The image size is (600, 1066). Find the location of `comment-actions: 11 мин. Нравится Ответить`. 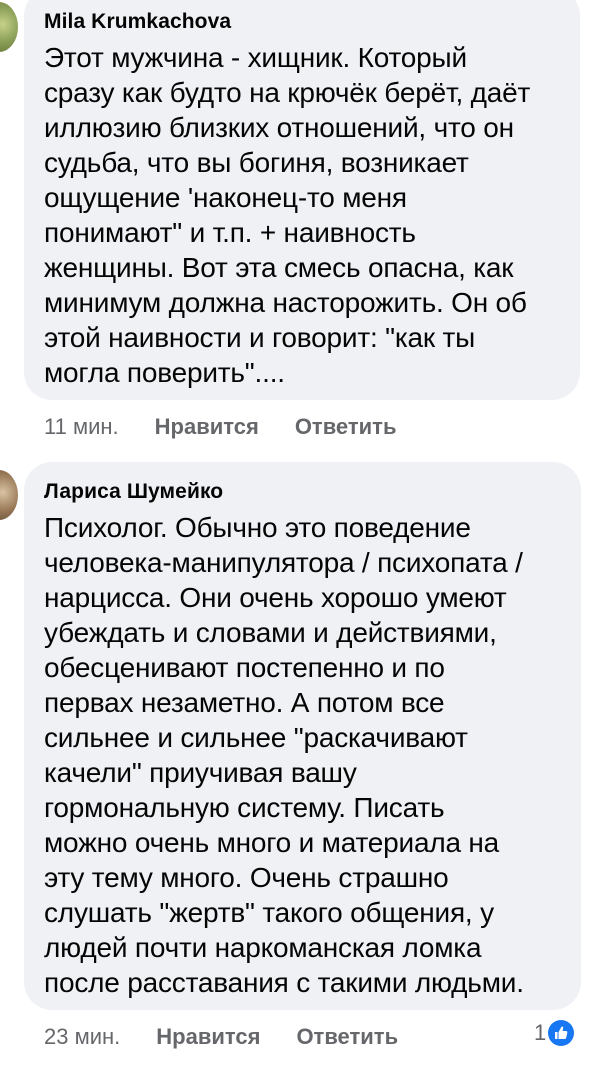

comment-actions: 11 мин. Нравится Ответить is located at coordinates (238, 427).